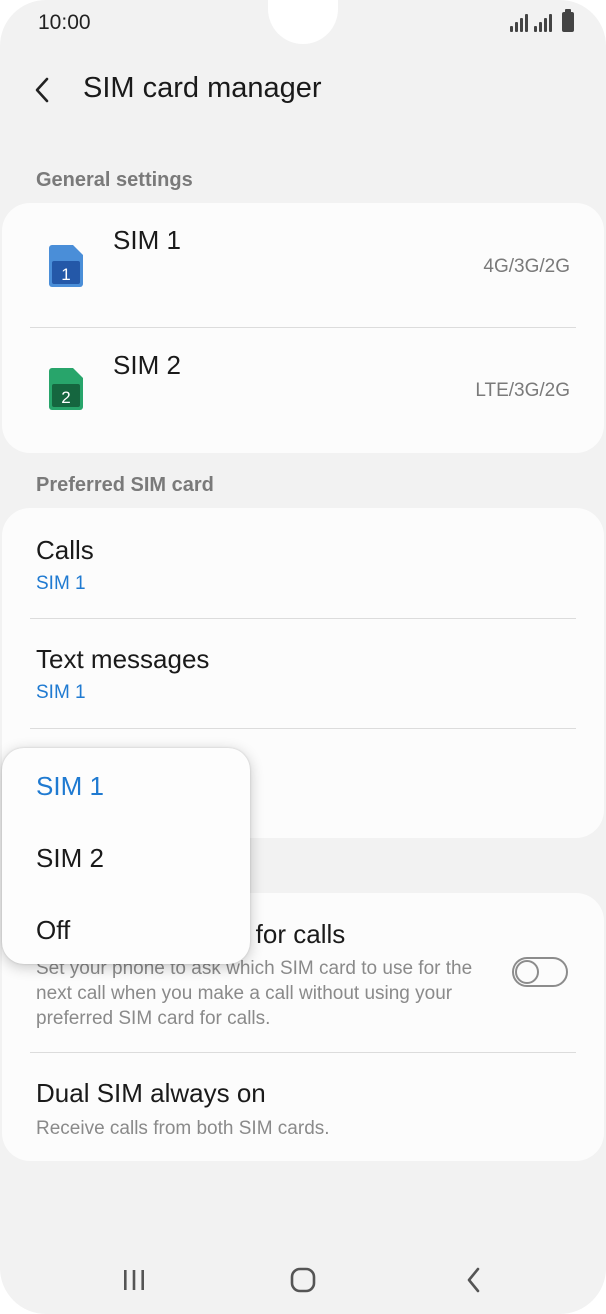  I want to click on recent-apps-icon, so click(134, 1280).